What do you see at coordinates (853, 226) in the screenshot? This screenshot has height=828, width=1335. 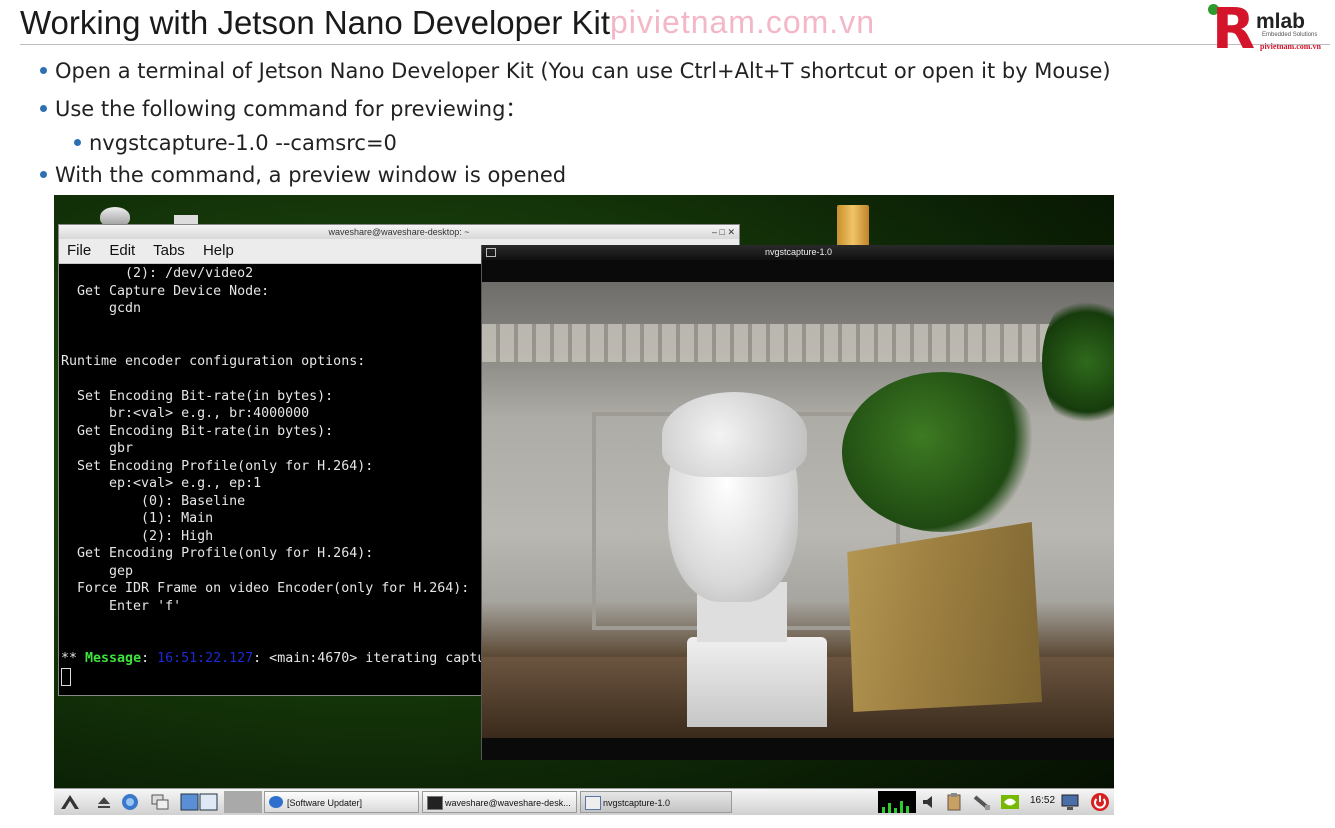 I see `desktop-folder-icon` at bounding box center [853, 226].